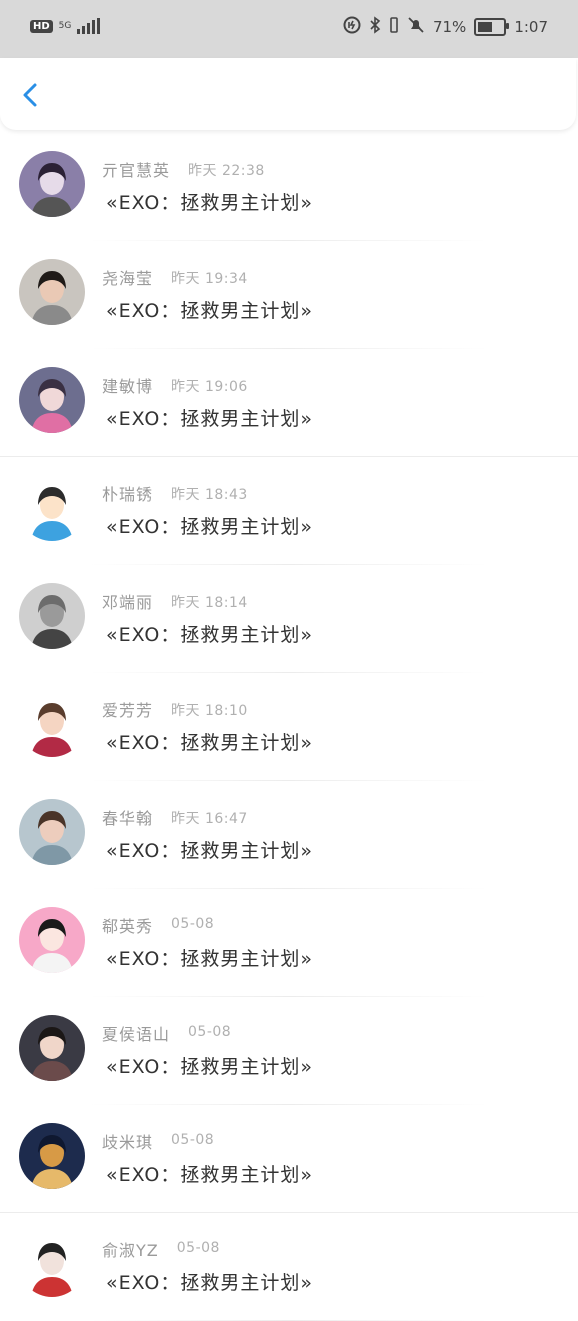 This screenshot has height=1321, width=578. I want to click on commenter-name: 歧米琪, so click(127, 1141).